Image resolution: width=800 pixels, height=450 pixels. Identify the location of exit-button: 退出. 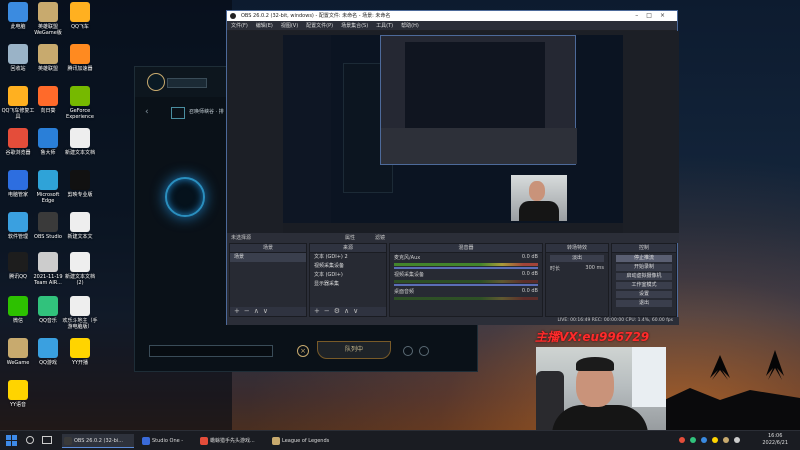
(644, 303).